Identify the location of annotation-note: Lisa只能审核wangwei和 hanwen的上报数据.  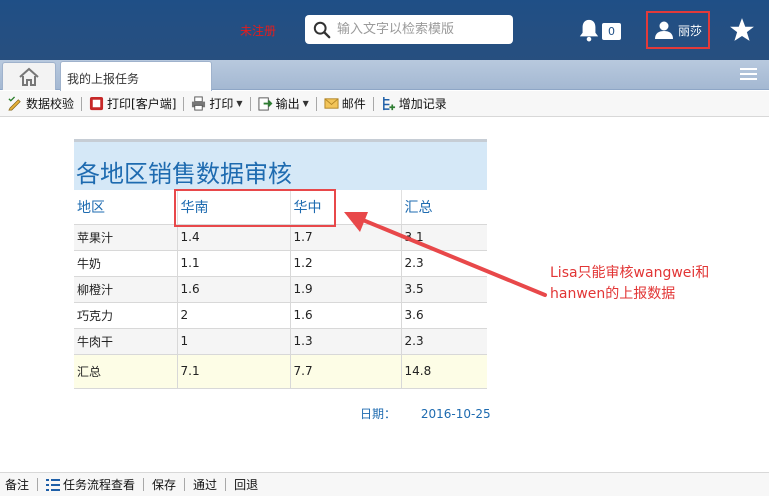
(630, 283).